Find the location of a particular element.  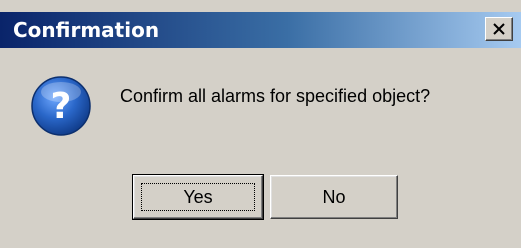

close-button is located at coordinates (499, 29).